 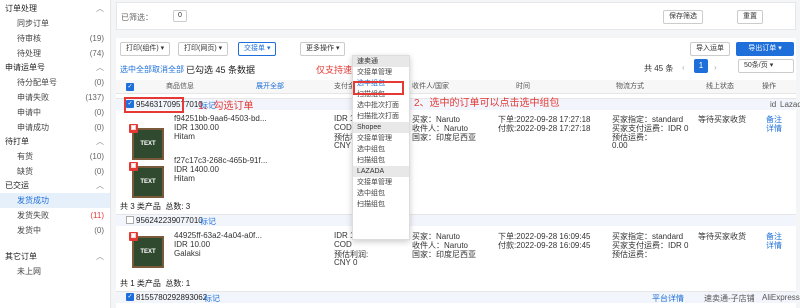 I want to click on col-time: 时间, so click(x=523, y=86).